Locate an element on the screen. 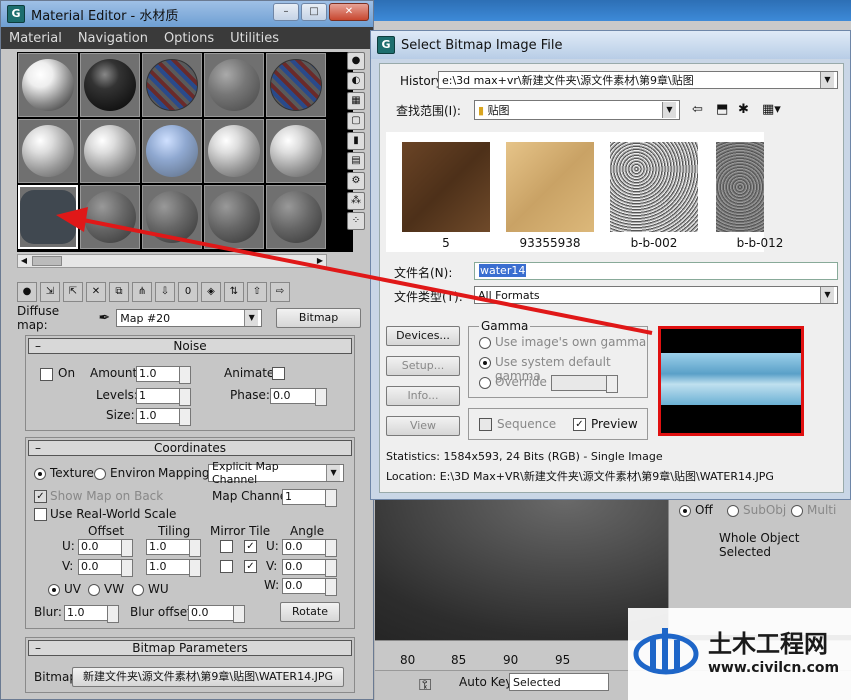  annotation-arrow is located at coordinates (354, 271).